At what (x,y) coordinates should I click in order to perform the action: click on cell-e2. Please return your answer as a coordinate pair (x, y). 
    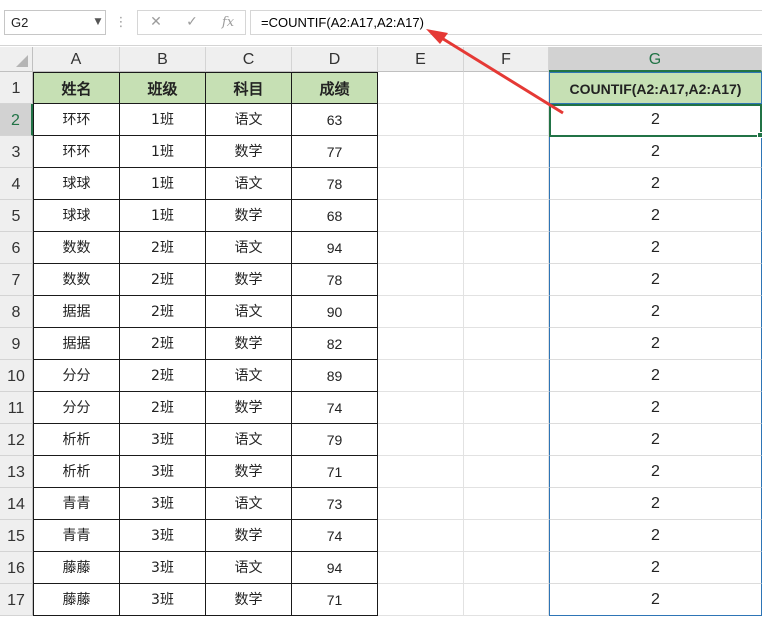
    Looking at the image, I should click on (421, 120).